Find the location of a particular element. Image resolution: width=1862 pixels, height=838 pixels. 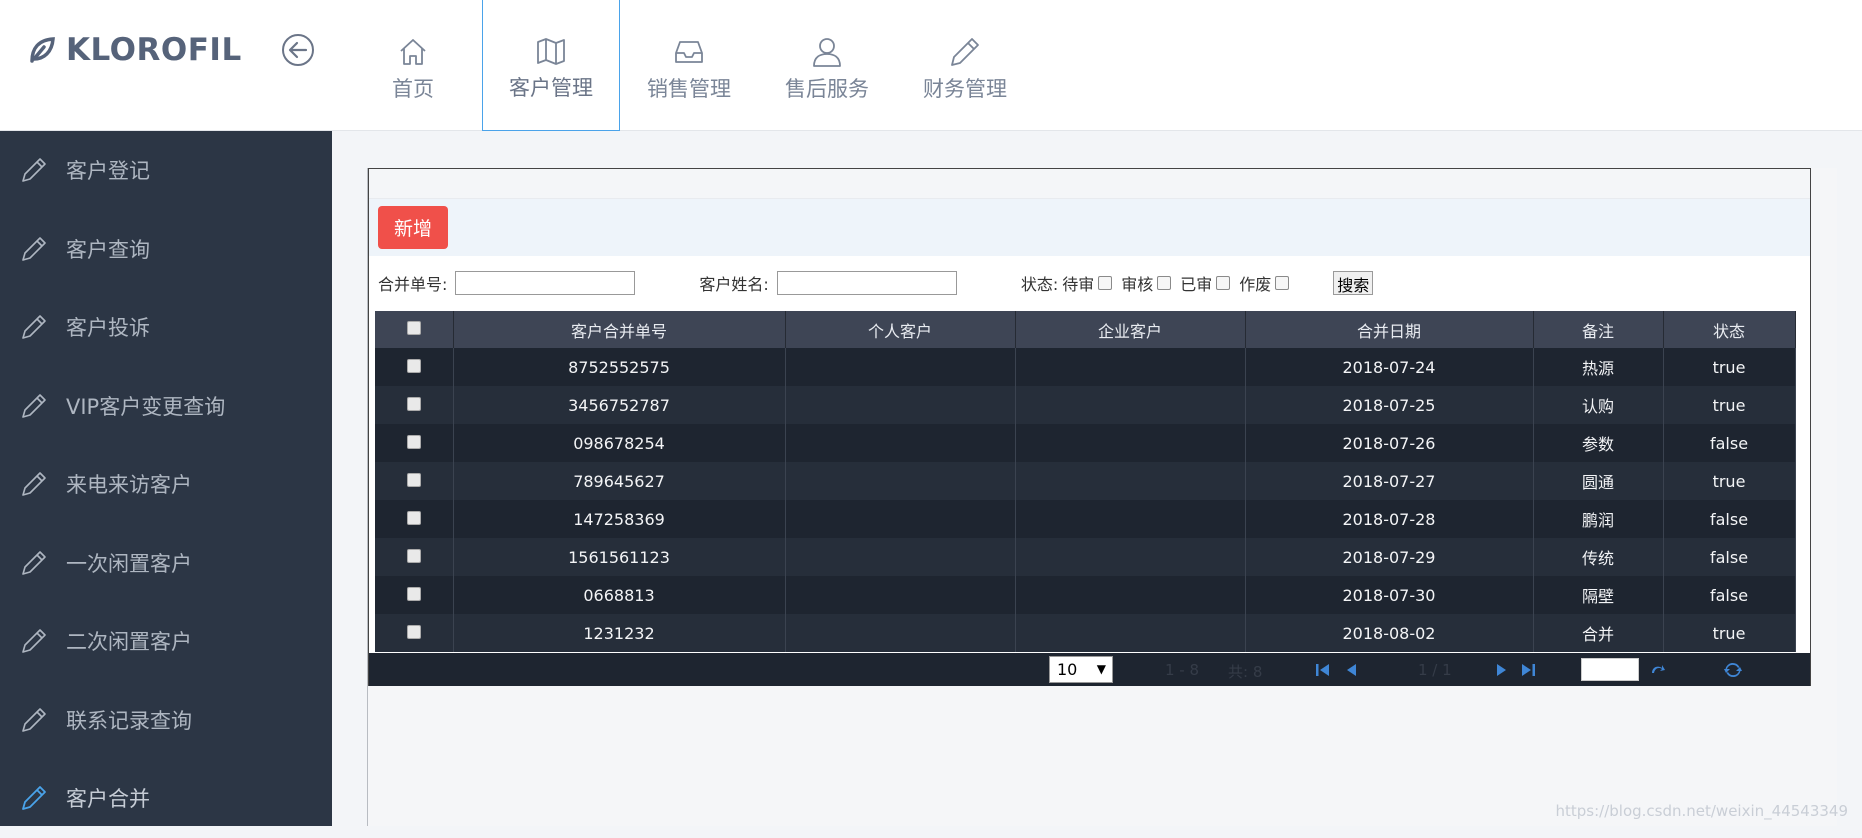

merge-no-cell: 147258369 is located at coordinates (619, 519).